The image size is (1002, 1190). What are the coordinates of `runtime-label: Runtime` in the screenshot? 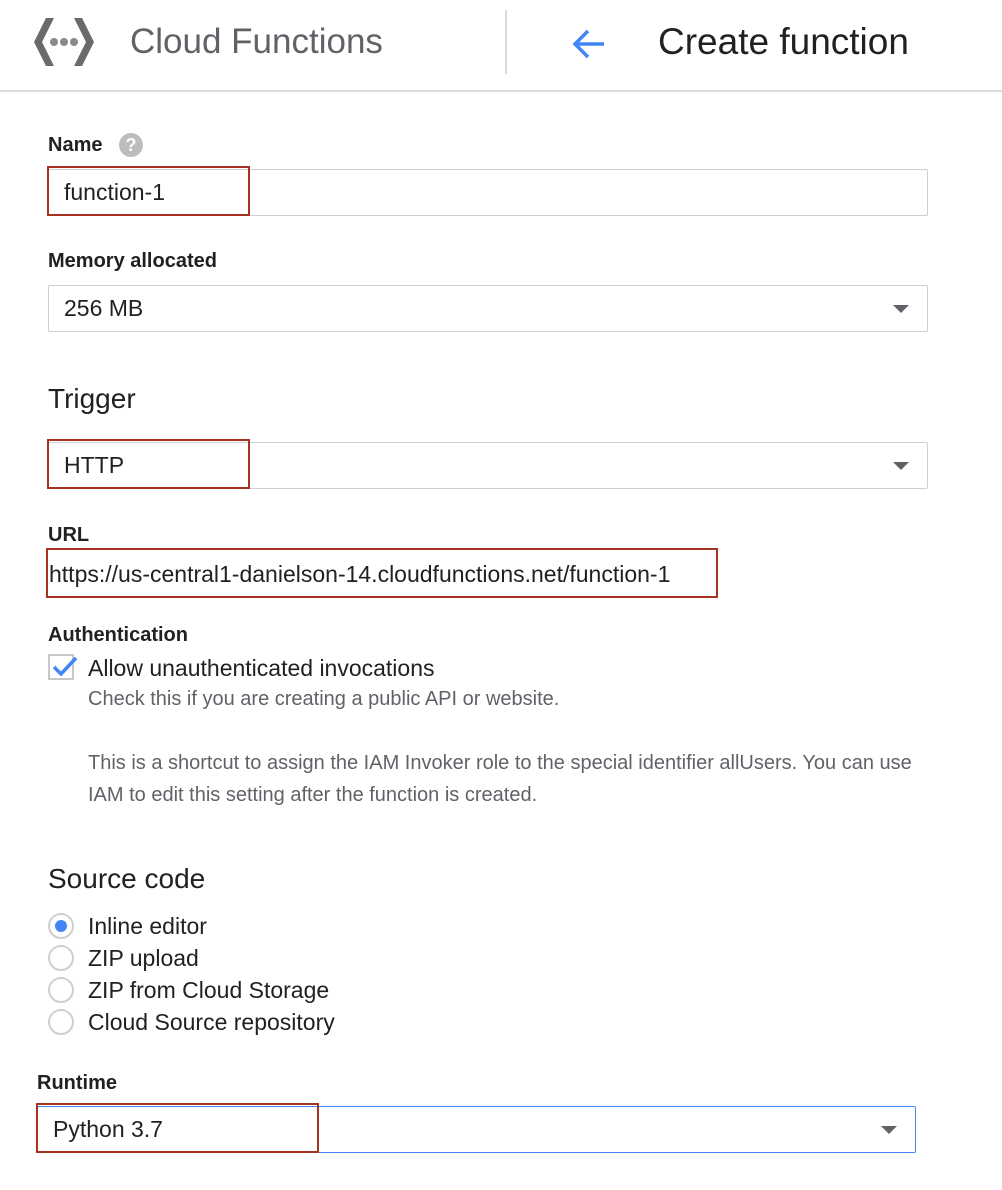 It's located at (77, 1083).